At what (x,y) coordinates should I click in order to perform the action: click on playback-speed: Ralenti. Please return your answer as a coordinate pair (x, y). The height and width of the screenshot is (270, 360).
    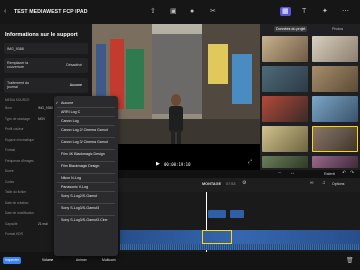
    Looking at the image, I should click on (329, 174).